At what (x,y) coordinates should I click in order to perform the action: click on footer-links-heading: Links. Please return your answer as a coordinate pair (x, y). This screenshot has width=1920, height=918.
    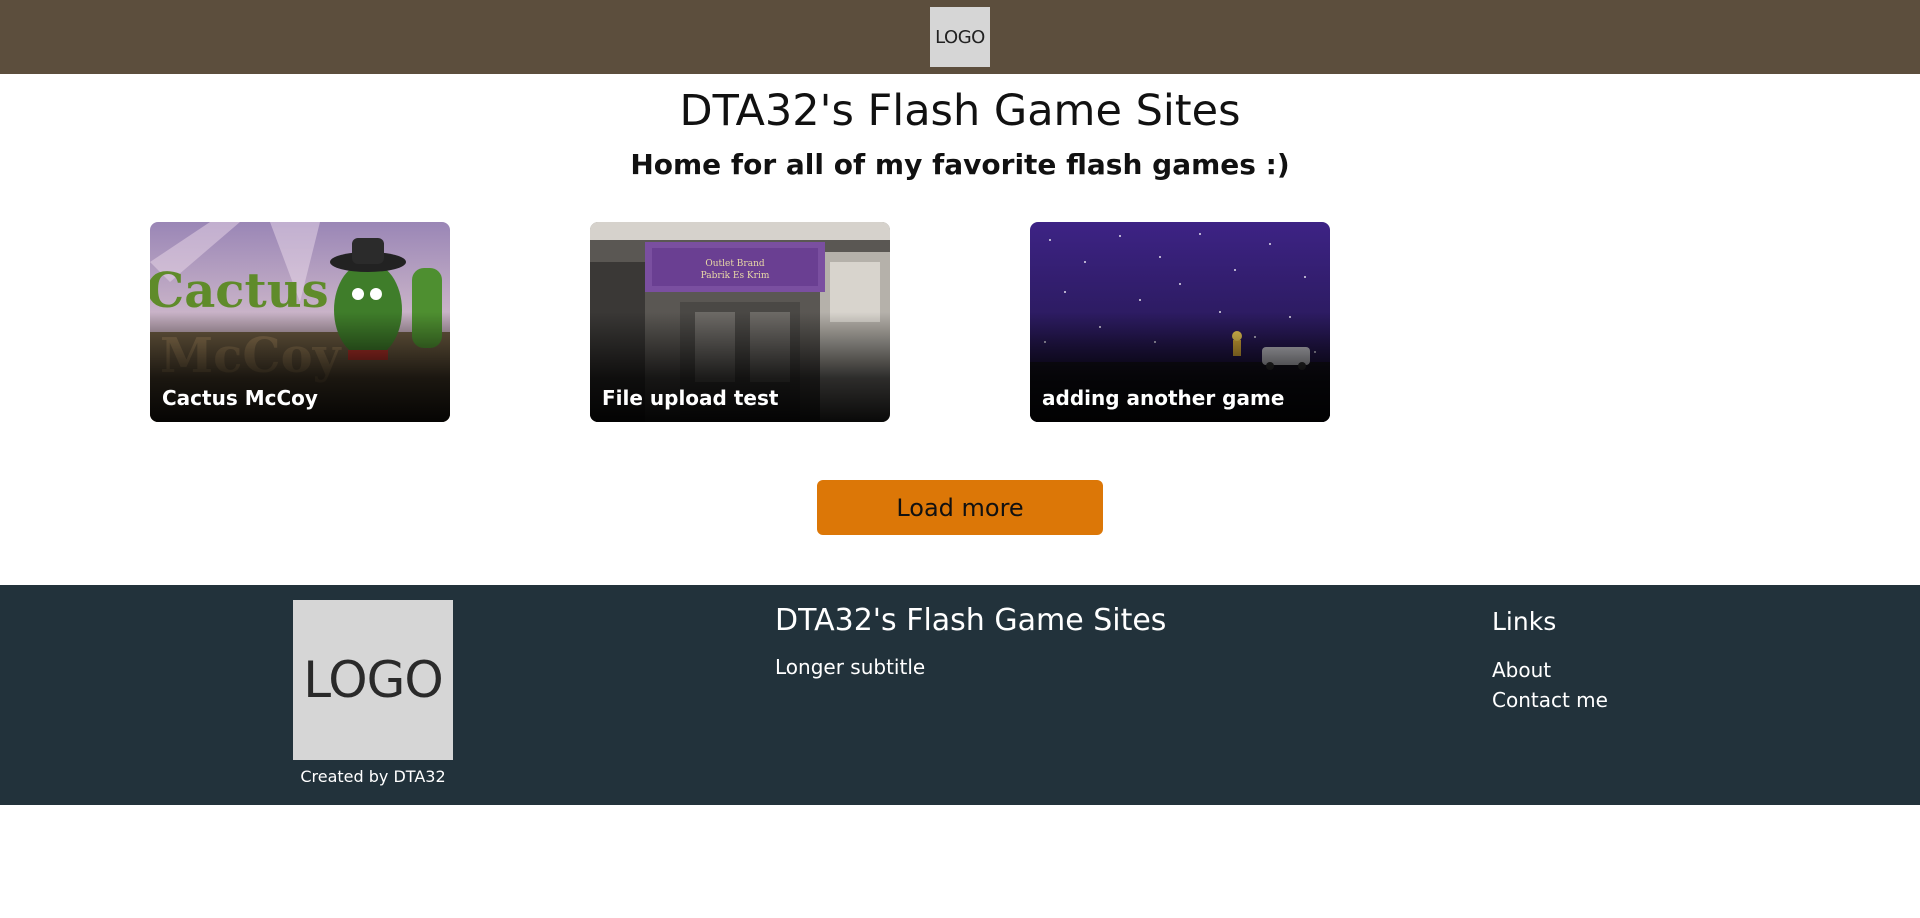
    Looking at the image, I should click on (1524, 621).